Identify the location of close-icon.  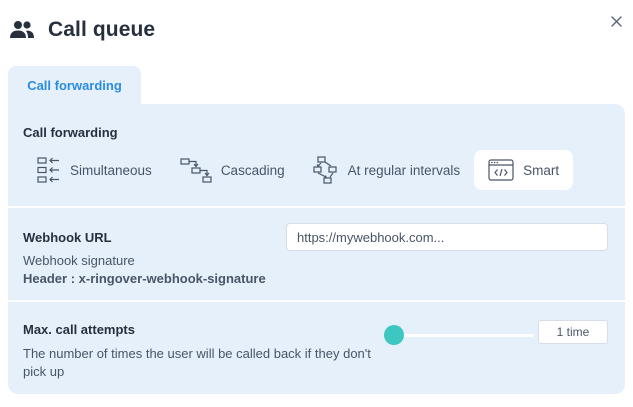
(616, 21).